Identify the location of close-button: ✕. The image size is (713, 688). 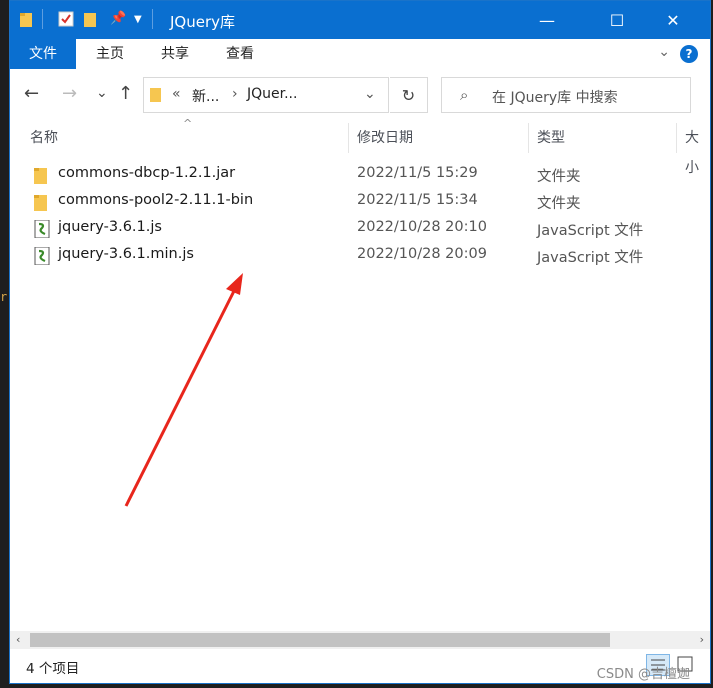
(673, 20).